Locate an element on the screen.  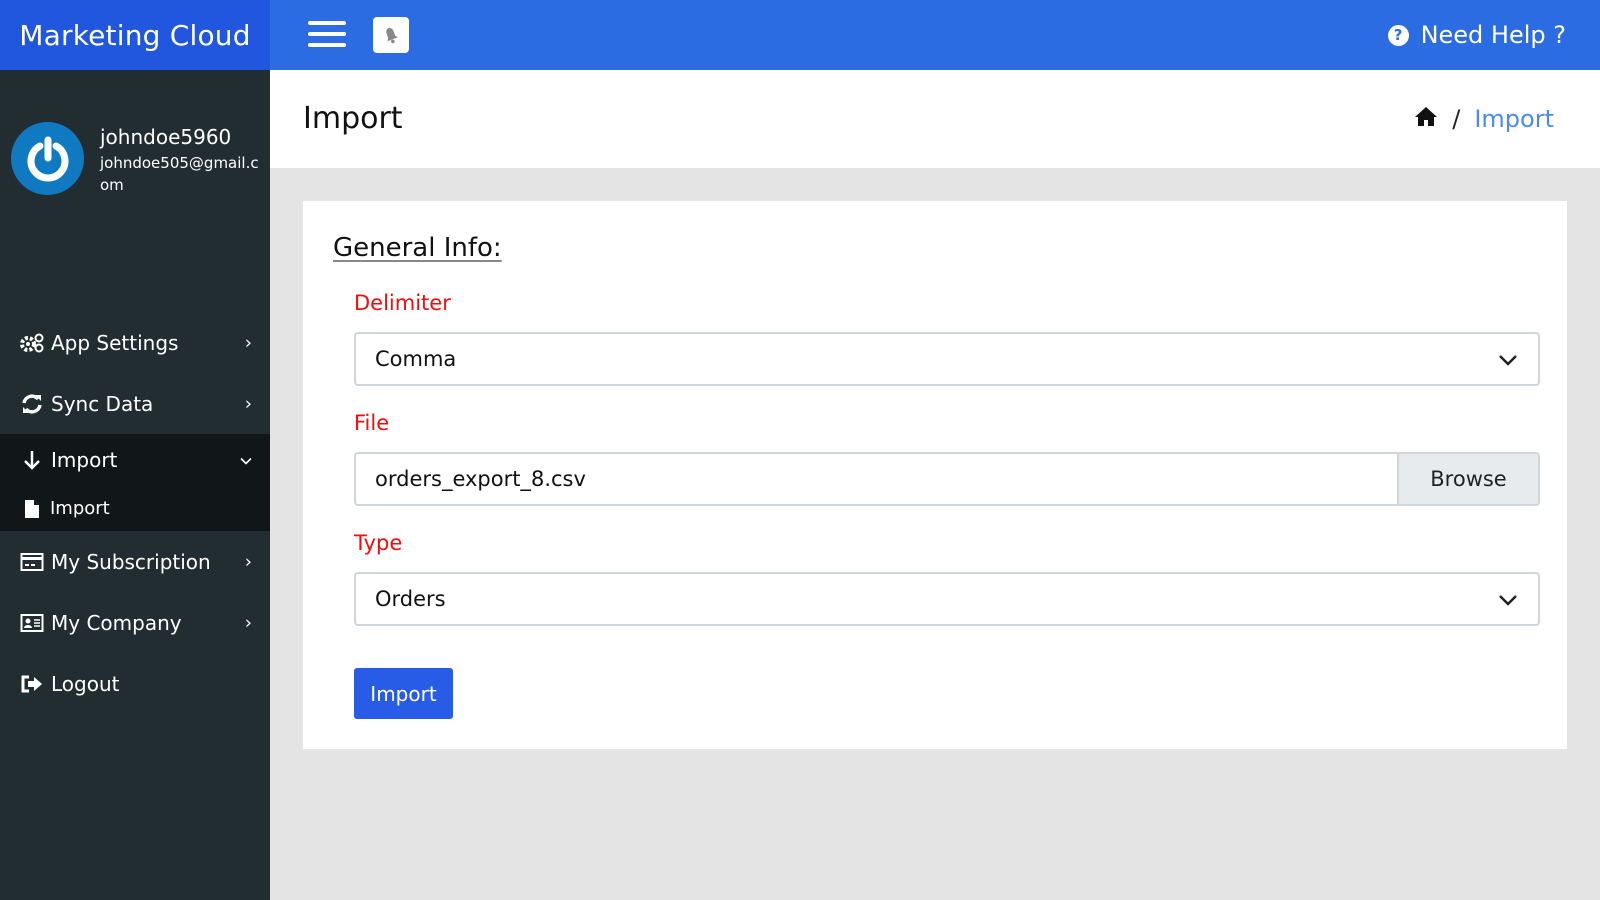
question-circle-icon: ? is located at coordinates (1398, 35).